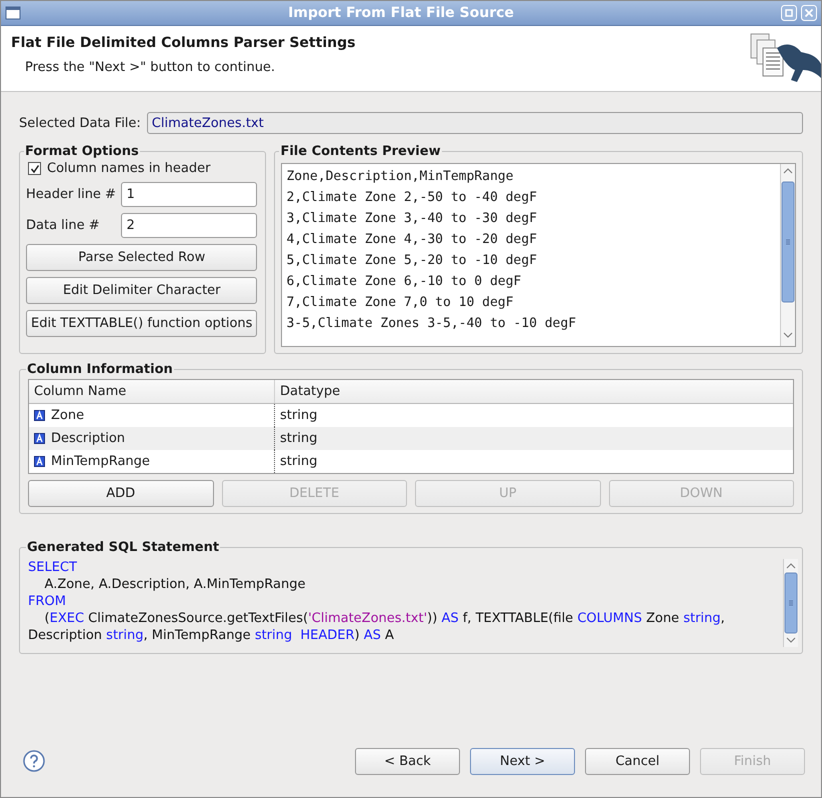  Describe the element at coordinates (123, 547) in the screenshot. I see `group-title: Generated SQL Statement` at that location.